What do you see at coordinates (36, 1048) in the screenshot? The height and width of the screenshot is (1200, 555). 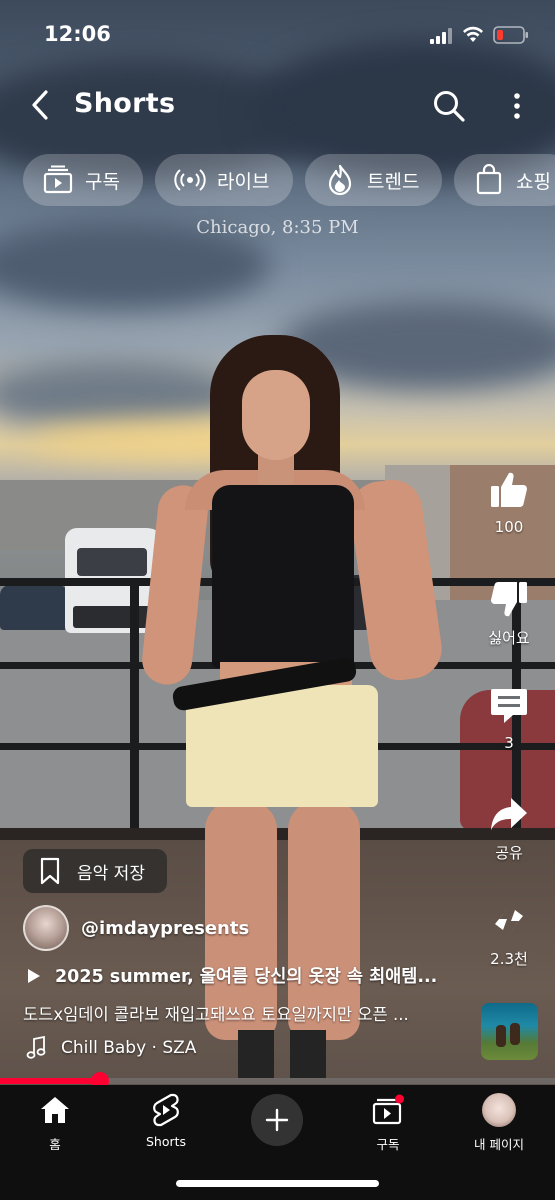 I see `music-note-icon` at bounding box center [36, 1048].